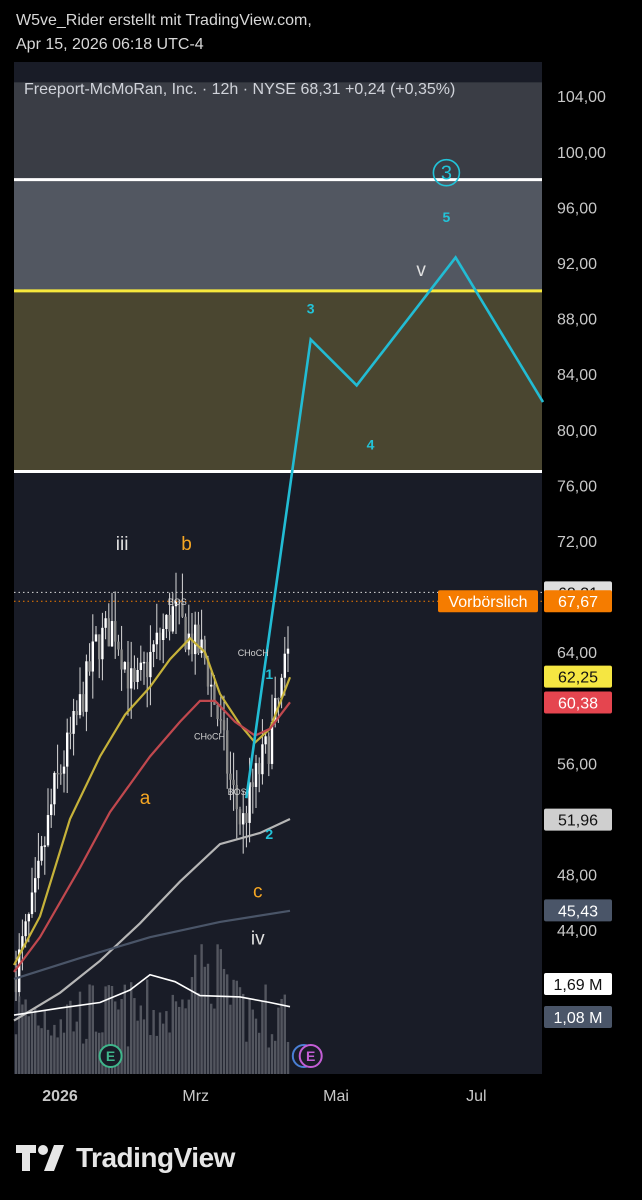 This screenshot has width=642, height=1200. Describe the element at coordinates (577, 431) in the screenshot. I see `y-tick-label: 80,00` at that location.